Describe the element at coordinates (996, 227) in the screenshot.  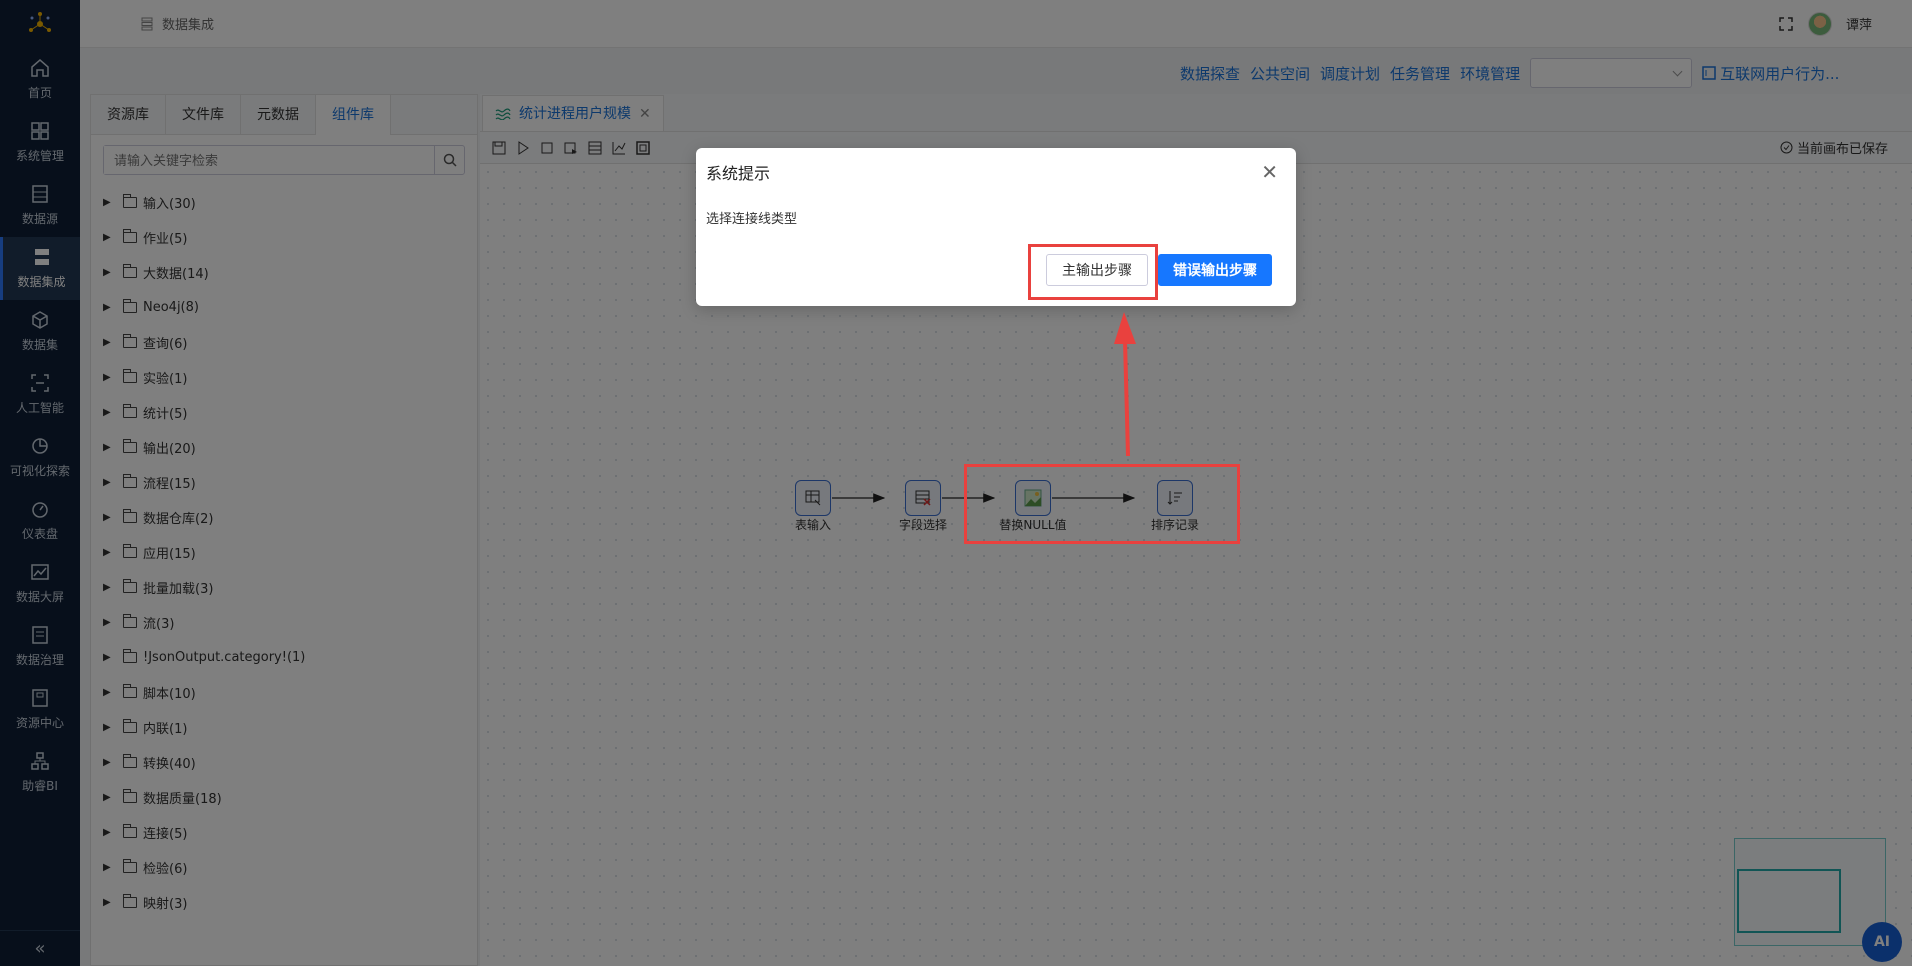
I see `system-prompt-dialog: 系统提示 ✕ 选择连接线类型 主输出步骤 错误输出步骤` at that location.